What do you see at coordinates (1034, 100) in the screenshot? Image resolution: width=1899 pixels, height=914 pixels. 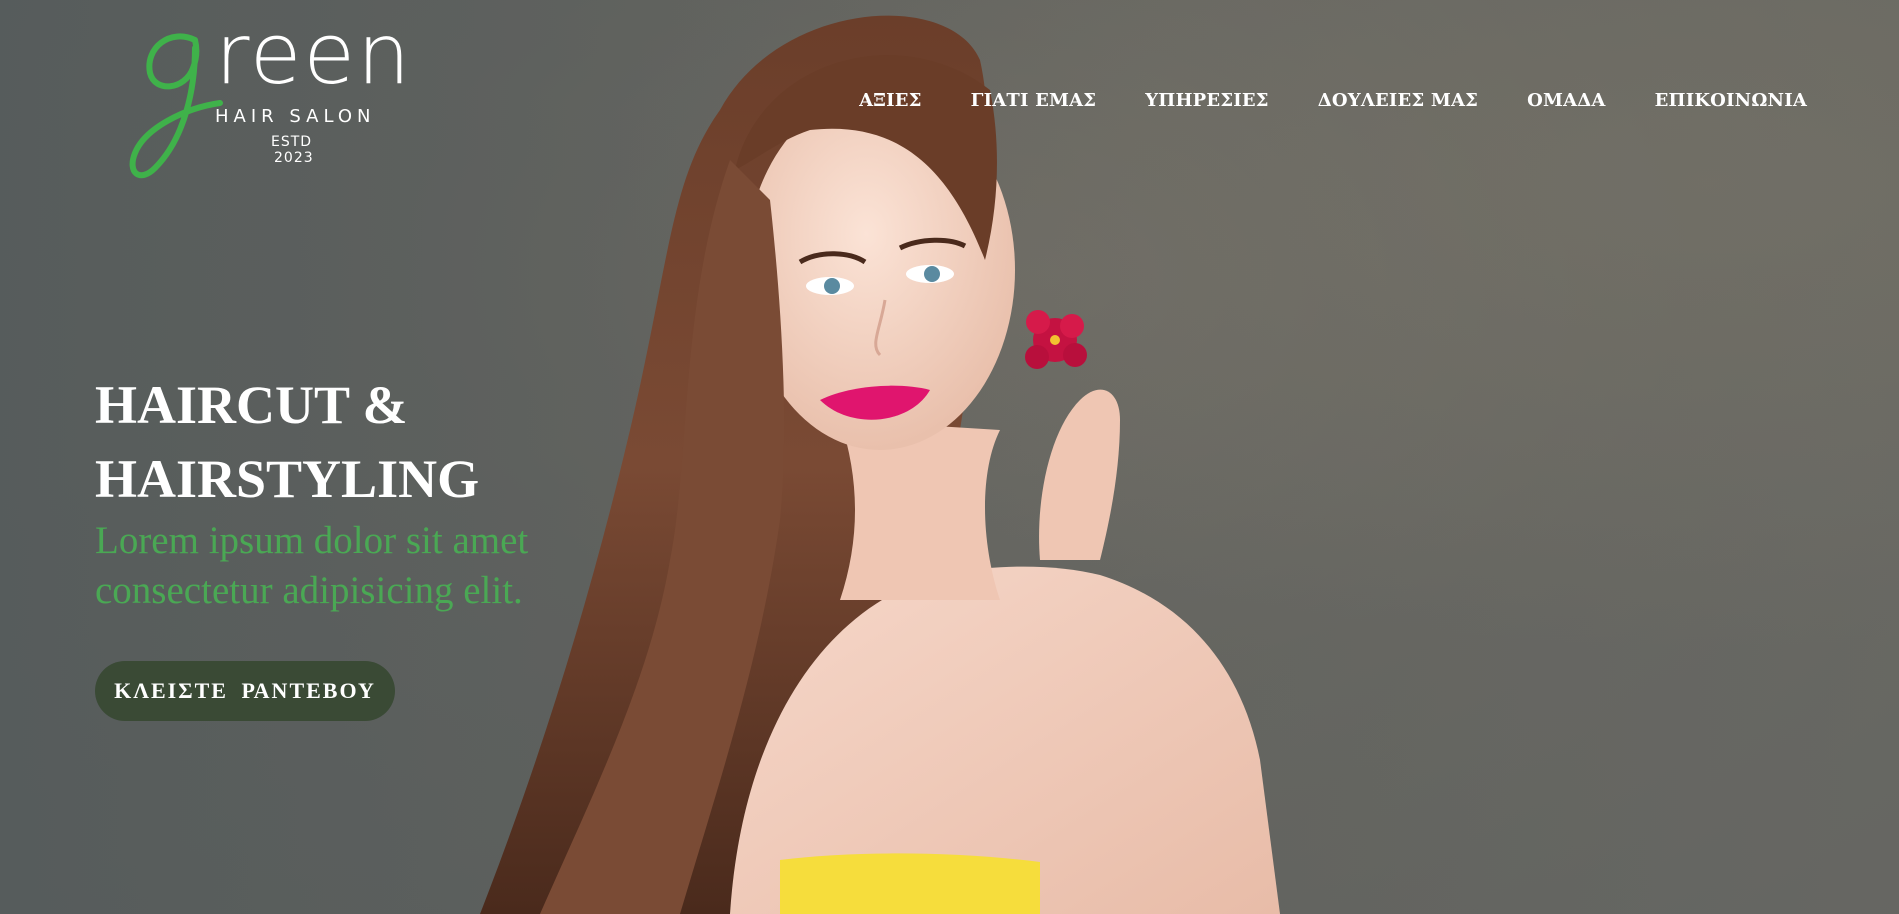 I see `nav-item-why-us: ΓΙΑΤΙ ΕΜΑΣ` at bounding box center [1034, 100].